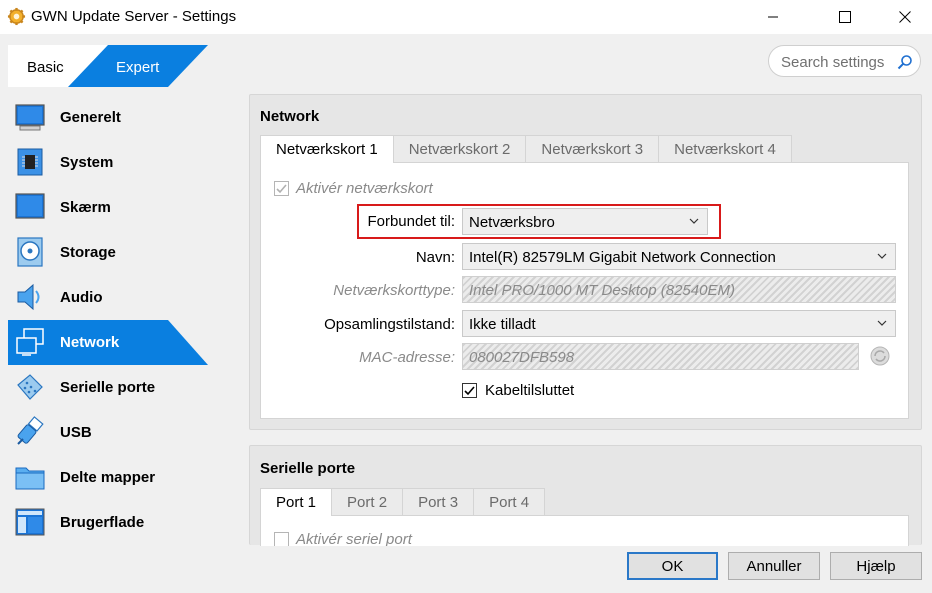 The height and width of the screenshot is (593, 932). I want to click on sidebar-item-brugerflade: Brugerflade, so click(108, 522).